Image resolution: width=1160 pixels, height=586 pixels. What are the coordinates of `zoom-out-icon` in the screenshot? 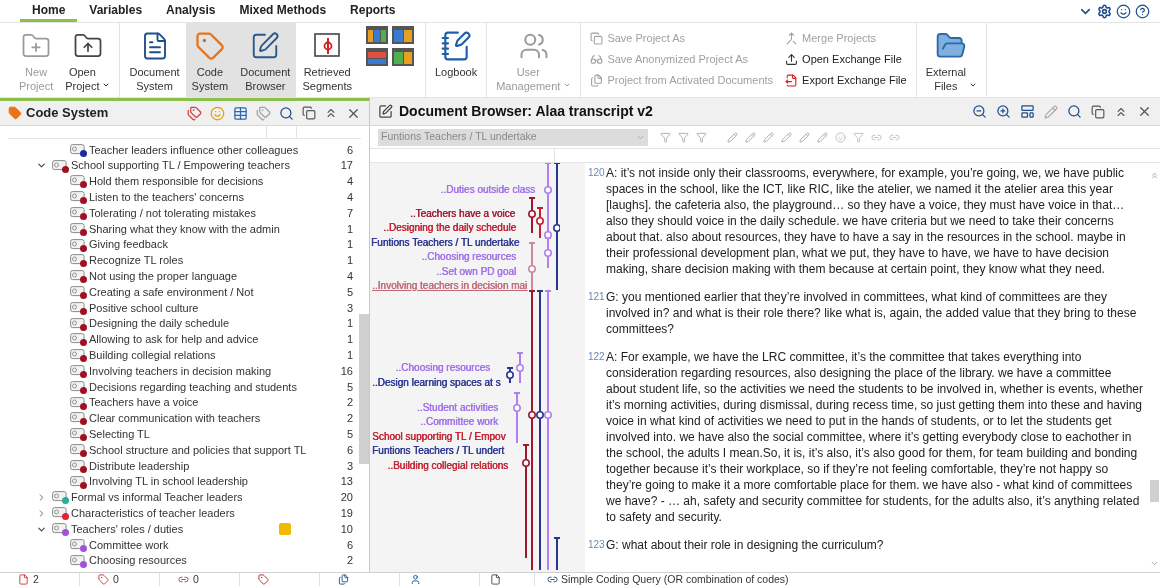 It's located at (979, 111).